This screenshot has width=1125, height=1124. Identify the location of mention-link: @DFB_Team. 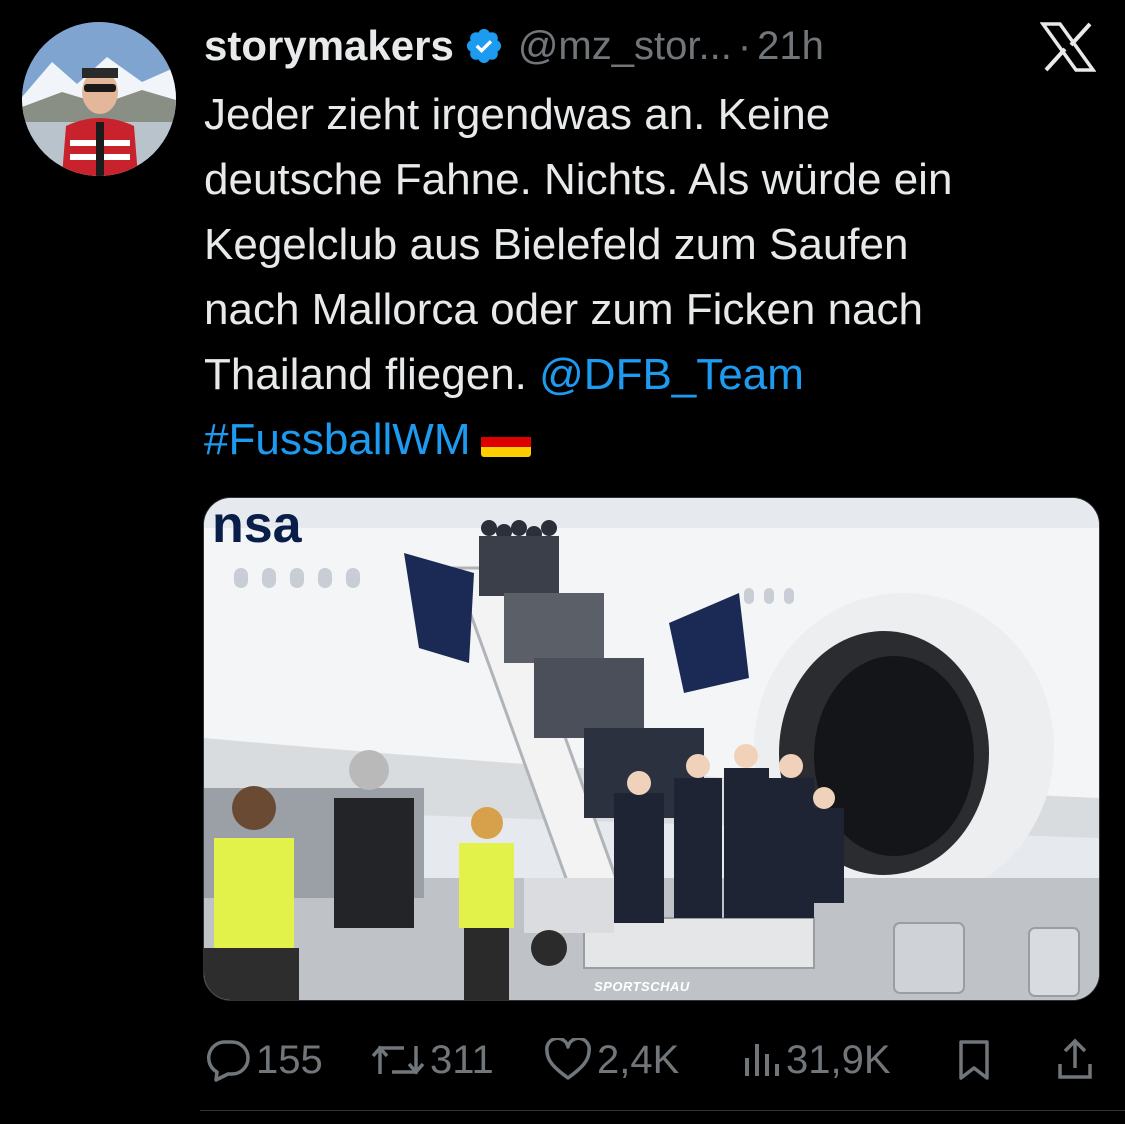
(671, 374).